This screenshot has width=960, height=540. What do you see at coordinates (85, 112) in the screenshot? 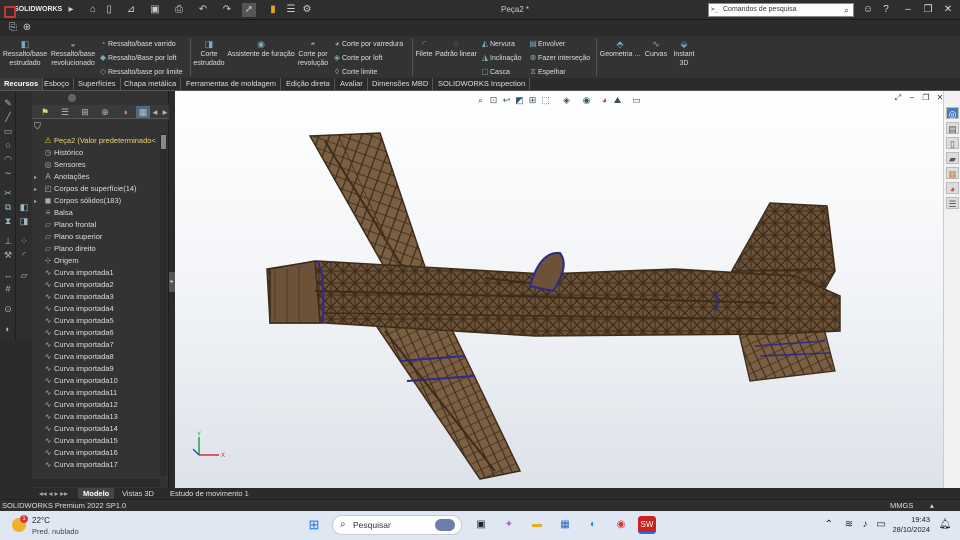
I see `configuration-manager-tab-icon: ⊞` at bounding box center [85, 112].